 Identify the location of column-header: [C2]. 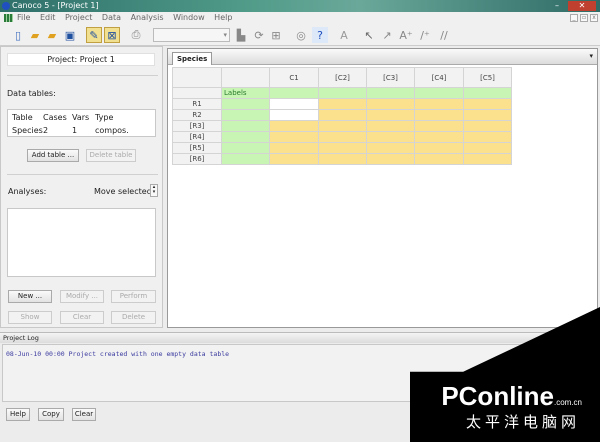
(342, 77).